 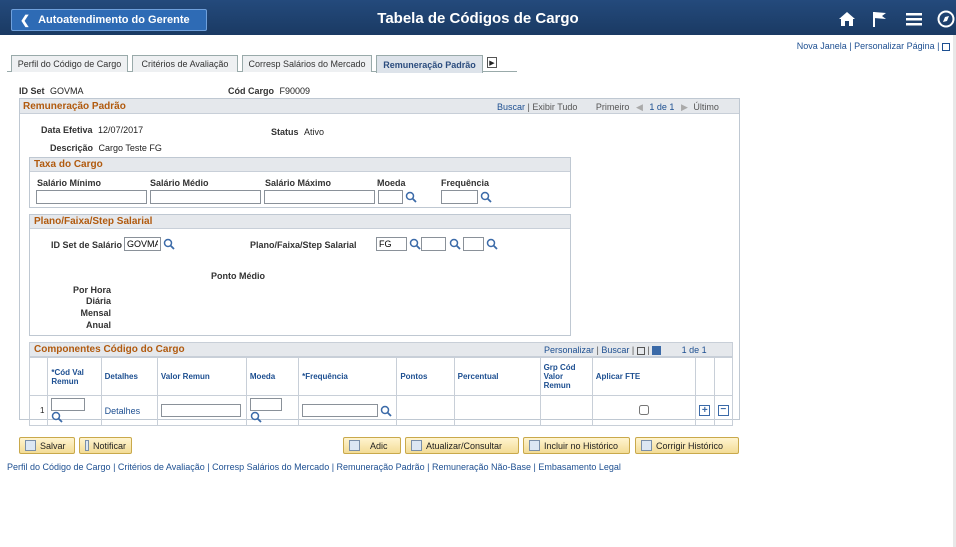 What do you see at coordinates (465, 183) in the screenshot?
I see `frequency-label: Frequência` at bounding box center [465, 183].